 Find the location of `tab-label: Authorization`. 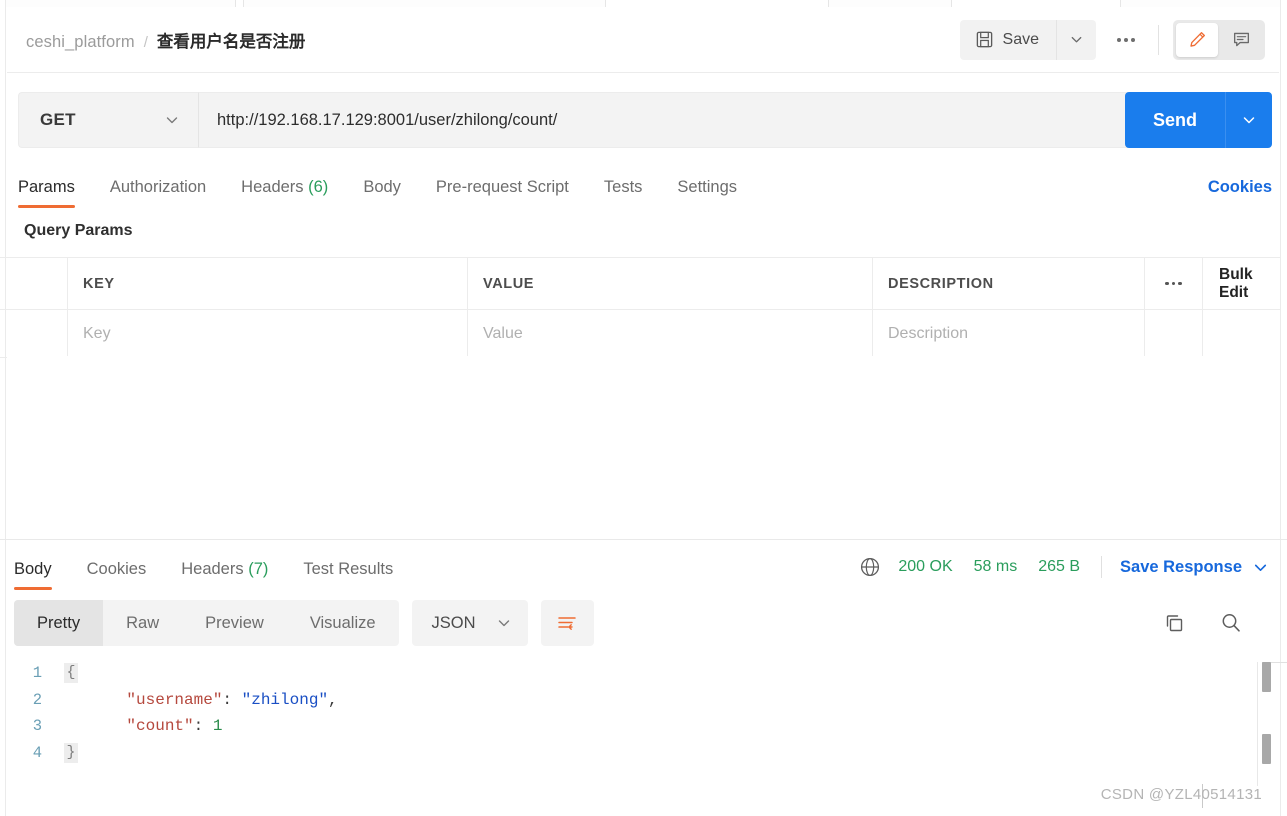

tab-label: Authorization is located at coordinates (158, 187).